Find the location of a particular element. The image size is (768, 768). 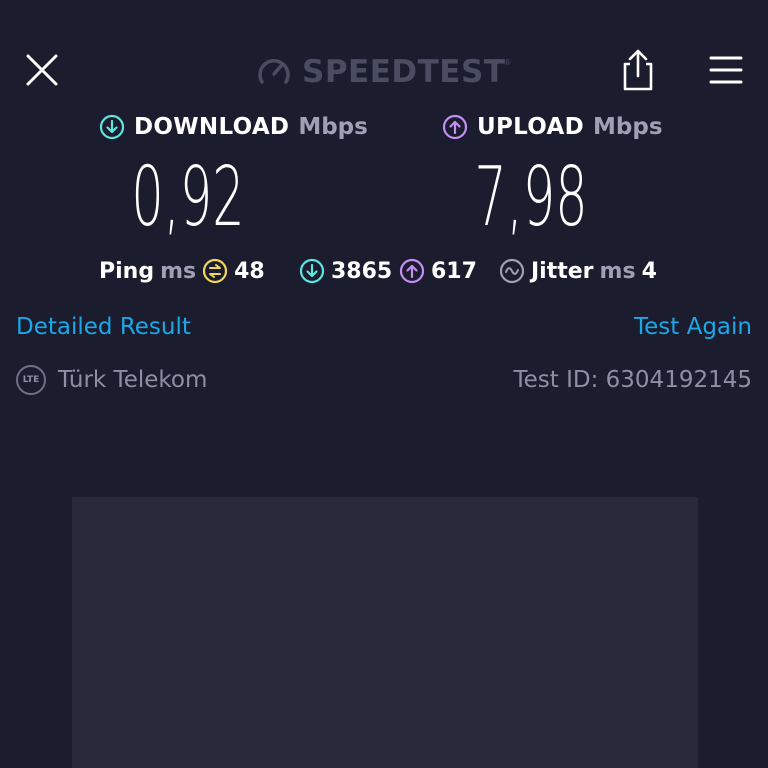

speedometer-icon is located at coordinates (274, 71).